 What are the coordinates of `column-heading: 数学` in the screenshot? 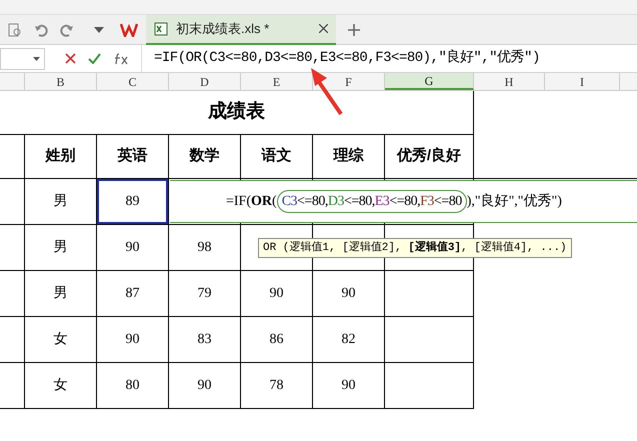 It's located at (205, 156).